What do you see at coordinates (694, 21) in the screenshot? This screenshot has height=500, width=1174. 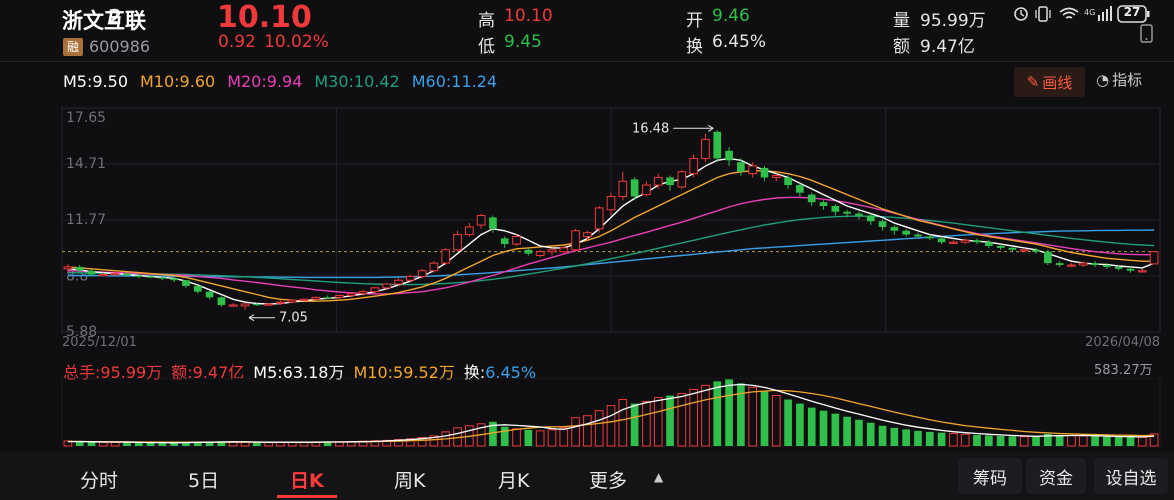 I see `open-label: 开` at bounding box center [694, 21].